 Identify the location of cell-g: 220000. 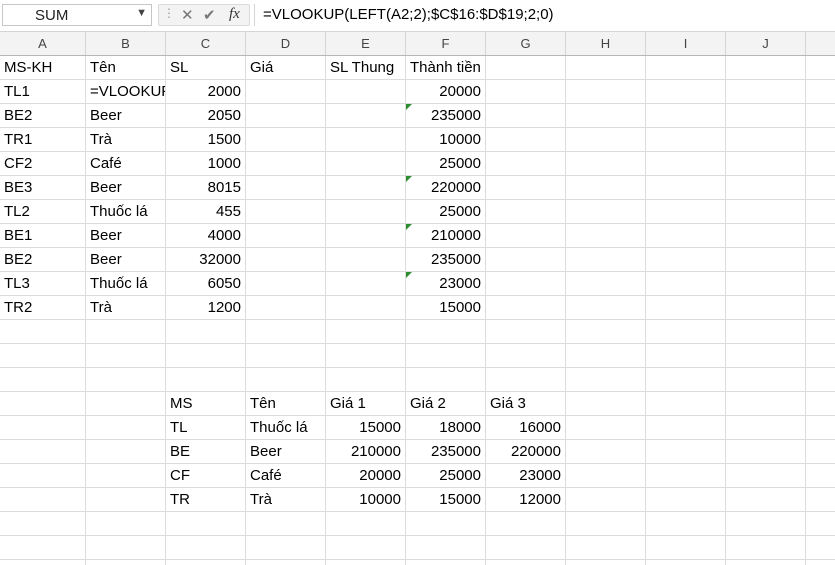
(526, 452).